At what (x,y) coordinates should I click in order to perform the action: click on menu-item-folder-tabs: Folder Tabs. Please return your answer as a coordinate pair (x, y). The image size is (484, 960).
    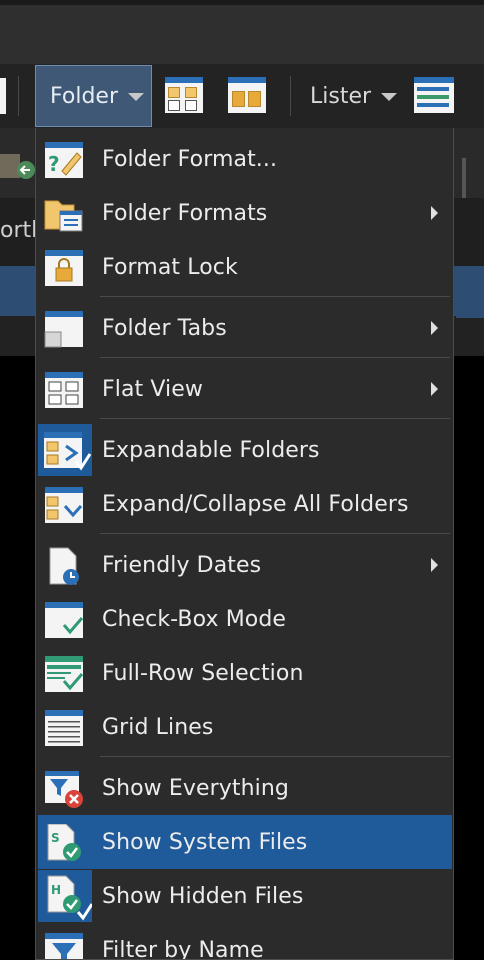
    Looking at the image, I should click on (245, 328).